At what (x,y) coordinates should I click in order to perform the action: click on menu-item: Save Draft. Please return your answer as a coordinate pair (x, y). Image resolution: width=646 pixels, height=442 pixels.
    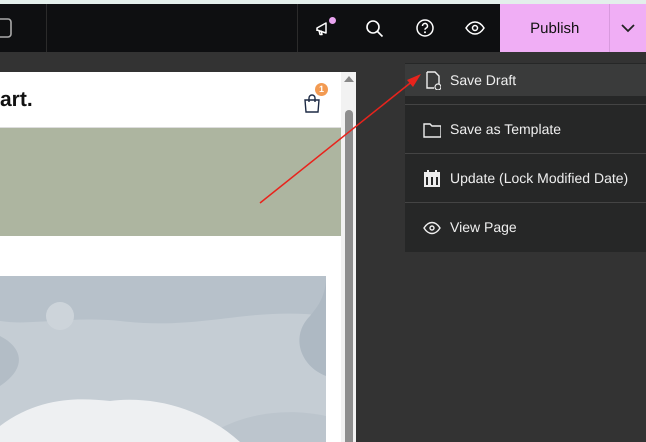
    Looking at the image, I should click on (525, 80).